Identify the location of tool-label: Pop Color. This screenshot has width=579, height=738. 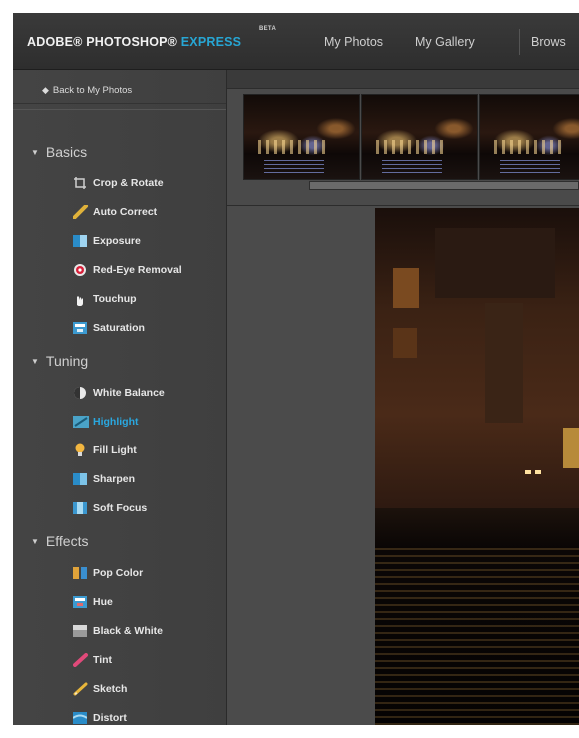
(118, 573).